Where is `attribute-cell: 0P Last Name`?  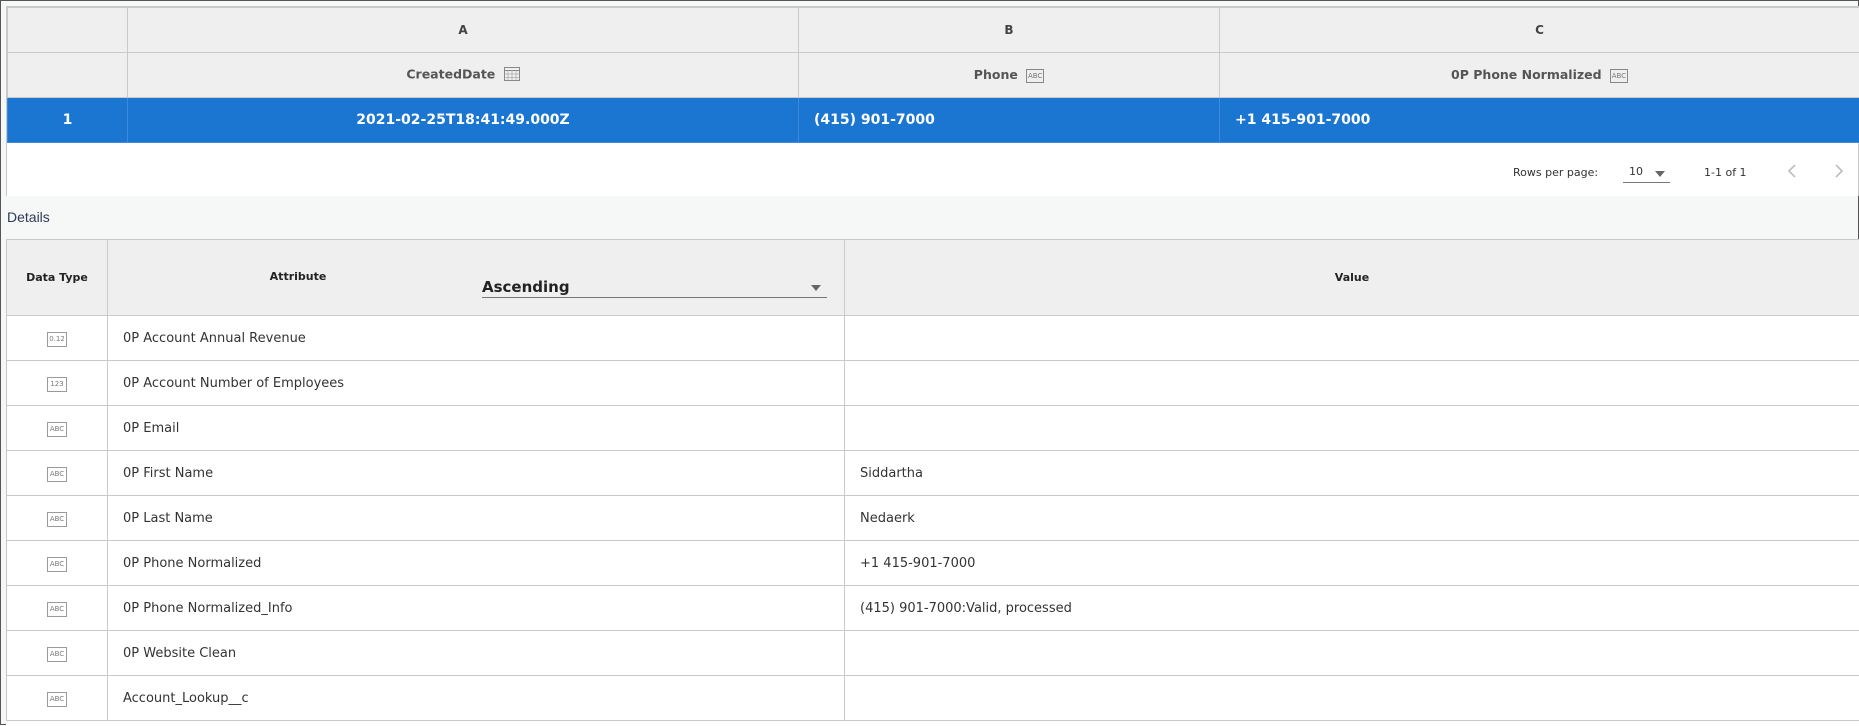
attribute-cell: 0P Last Name is located at coordinates (476, 518).